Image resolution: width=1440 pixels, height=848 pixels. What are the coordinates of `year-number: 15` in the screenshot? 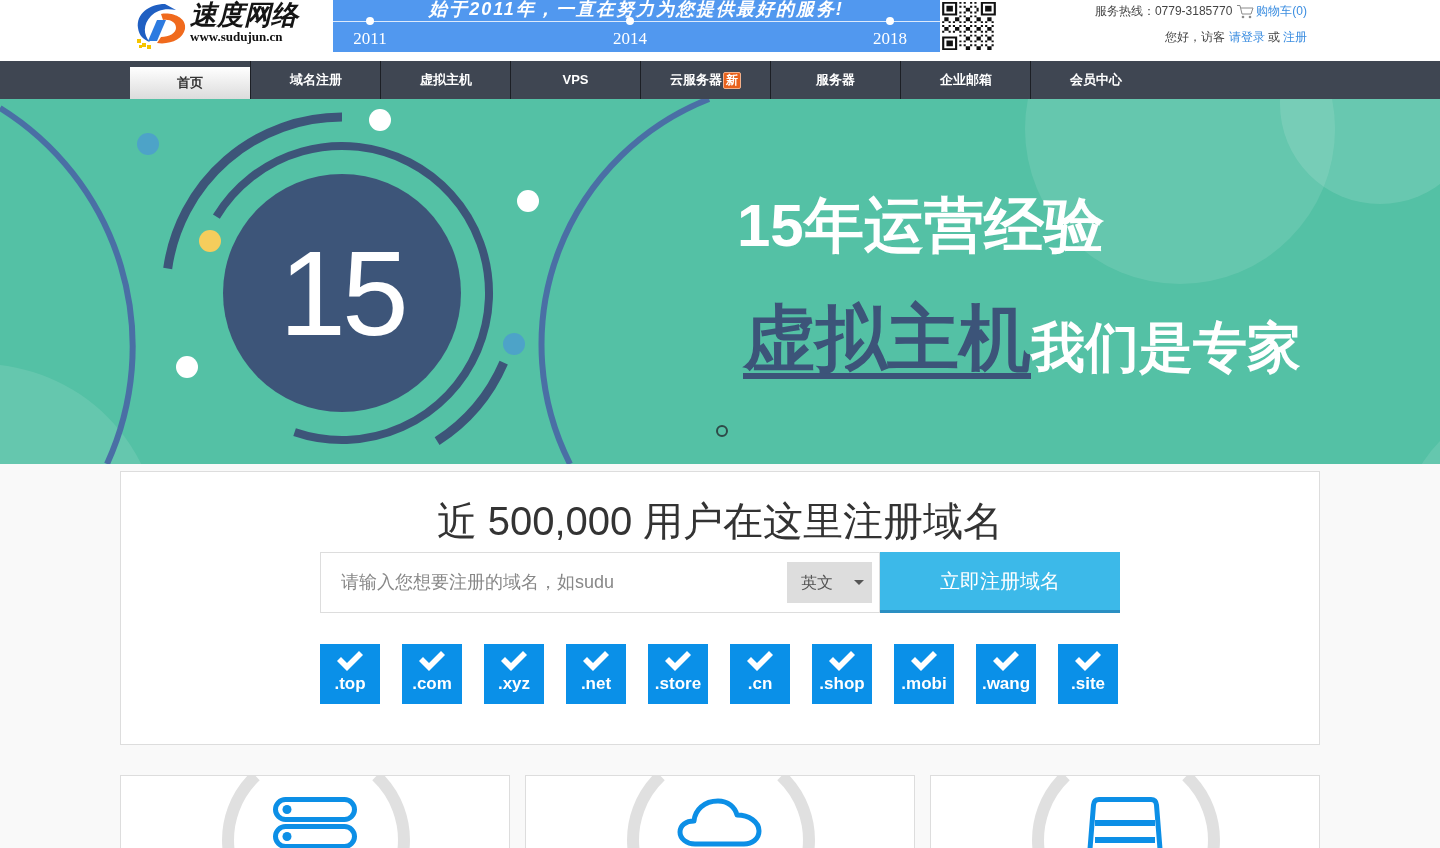 It's located at (342, 293).